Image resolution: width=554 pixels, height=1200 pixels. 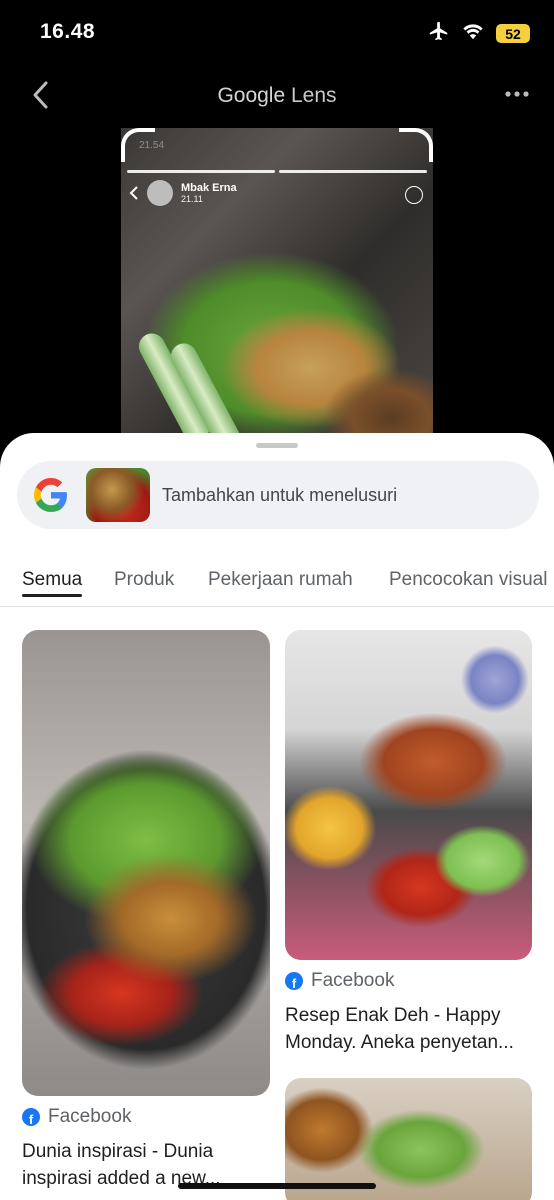 I want to click on google-g-icon, so click(x=50, y=495).